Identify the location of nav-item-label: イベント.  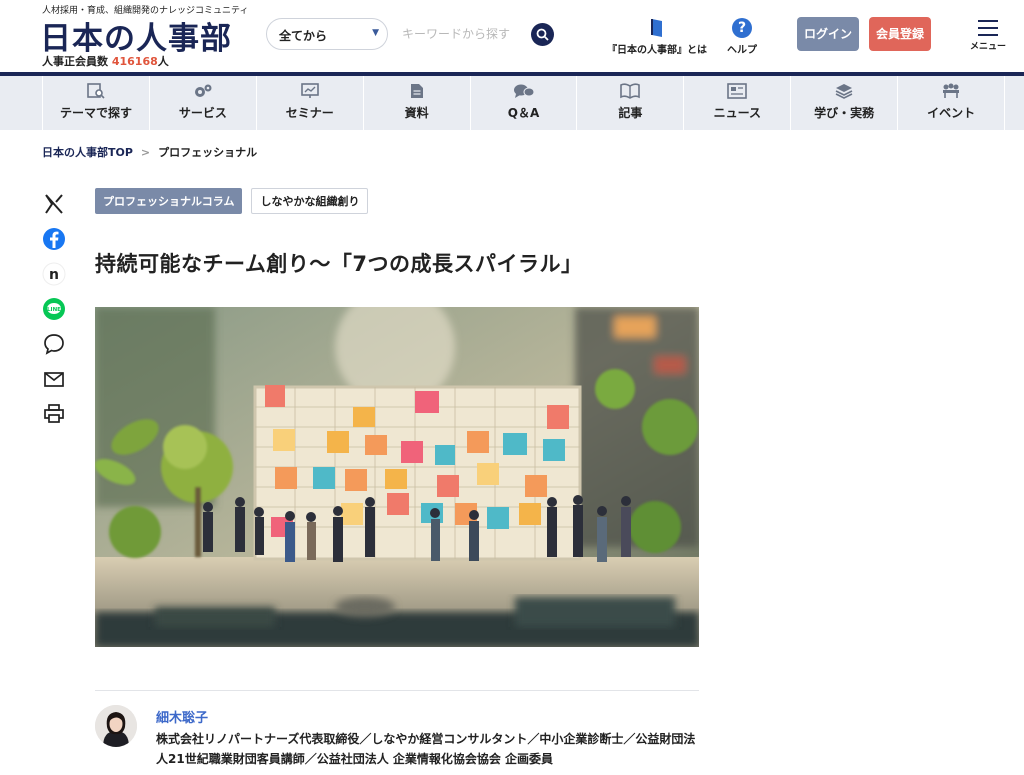
(951, 113).